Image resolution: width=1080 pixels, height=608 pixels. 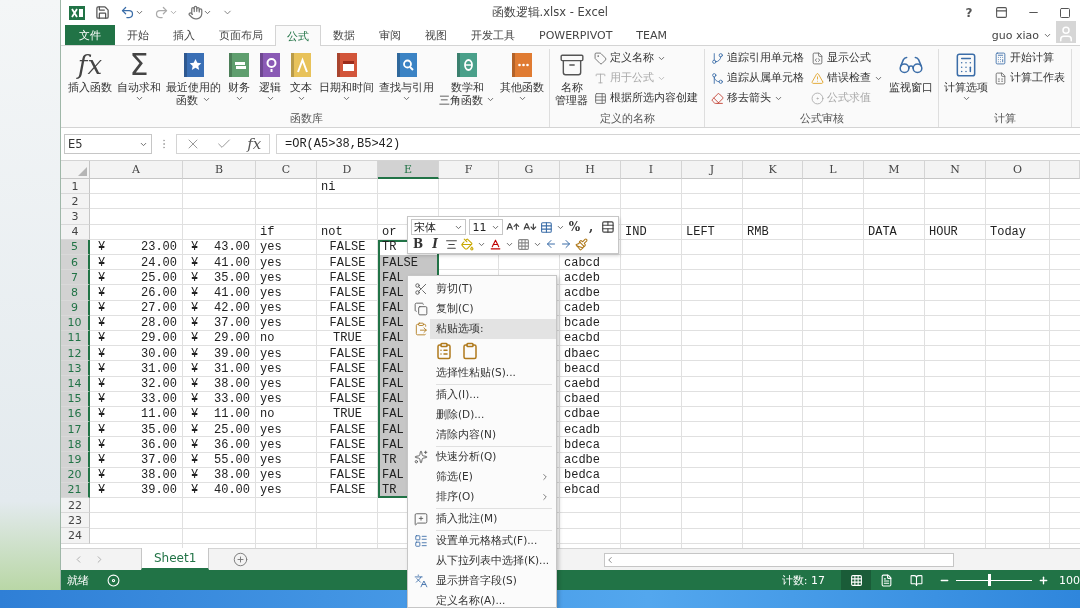 I want to click on value-text: cbaed, so click(x=582, y=399).